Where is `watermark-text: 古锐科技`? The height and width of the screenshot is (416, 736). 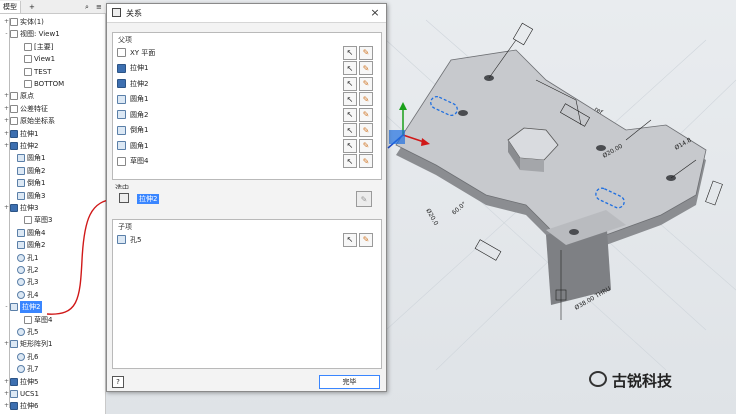 watermark-text: 古锐科技 is located at coordinates (642, 381).